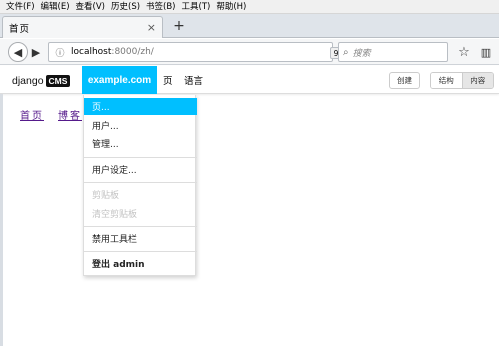 This screenshot has width=499, height=346. What do you see at coordinates (446, 80) in the screenshot?
I see `structure-mode-button: 结构` at bounding box center [446, 80].